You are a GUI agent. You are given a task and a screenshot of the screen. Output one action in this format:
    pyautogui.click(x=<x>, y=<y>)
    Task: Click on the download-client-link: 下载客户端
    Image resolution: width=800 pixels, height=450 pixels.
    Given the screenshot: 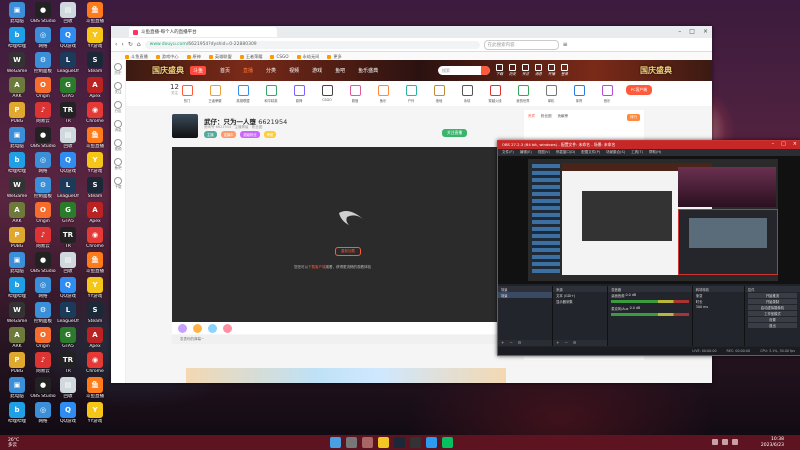 What is the action you would take?
    pyautogui.click(x=317, y=267)
    